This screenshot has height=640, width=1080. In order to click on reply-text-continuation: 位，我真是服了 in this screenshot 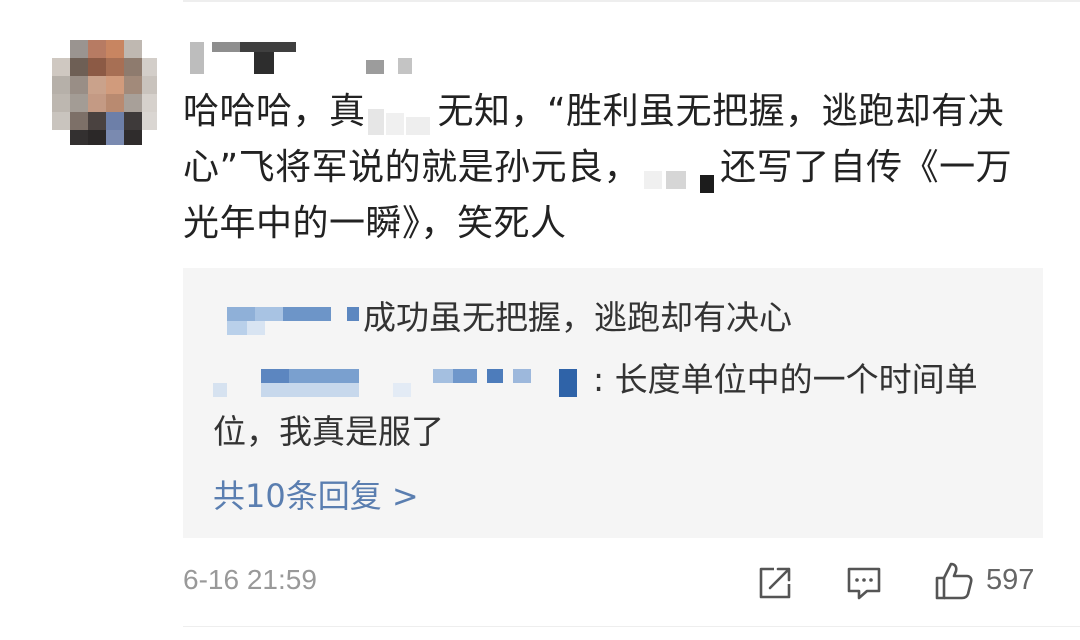, I will do `click(328, 432)`.